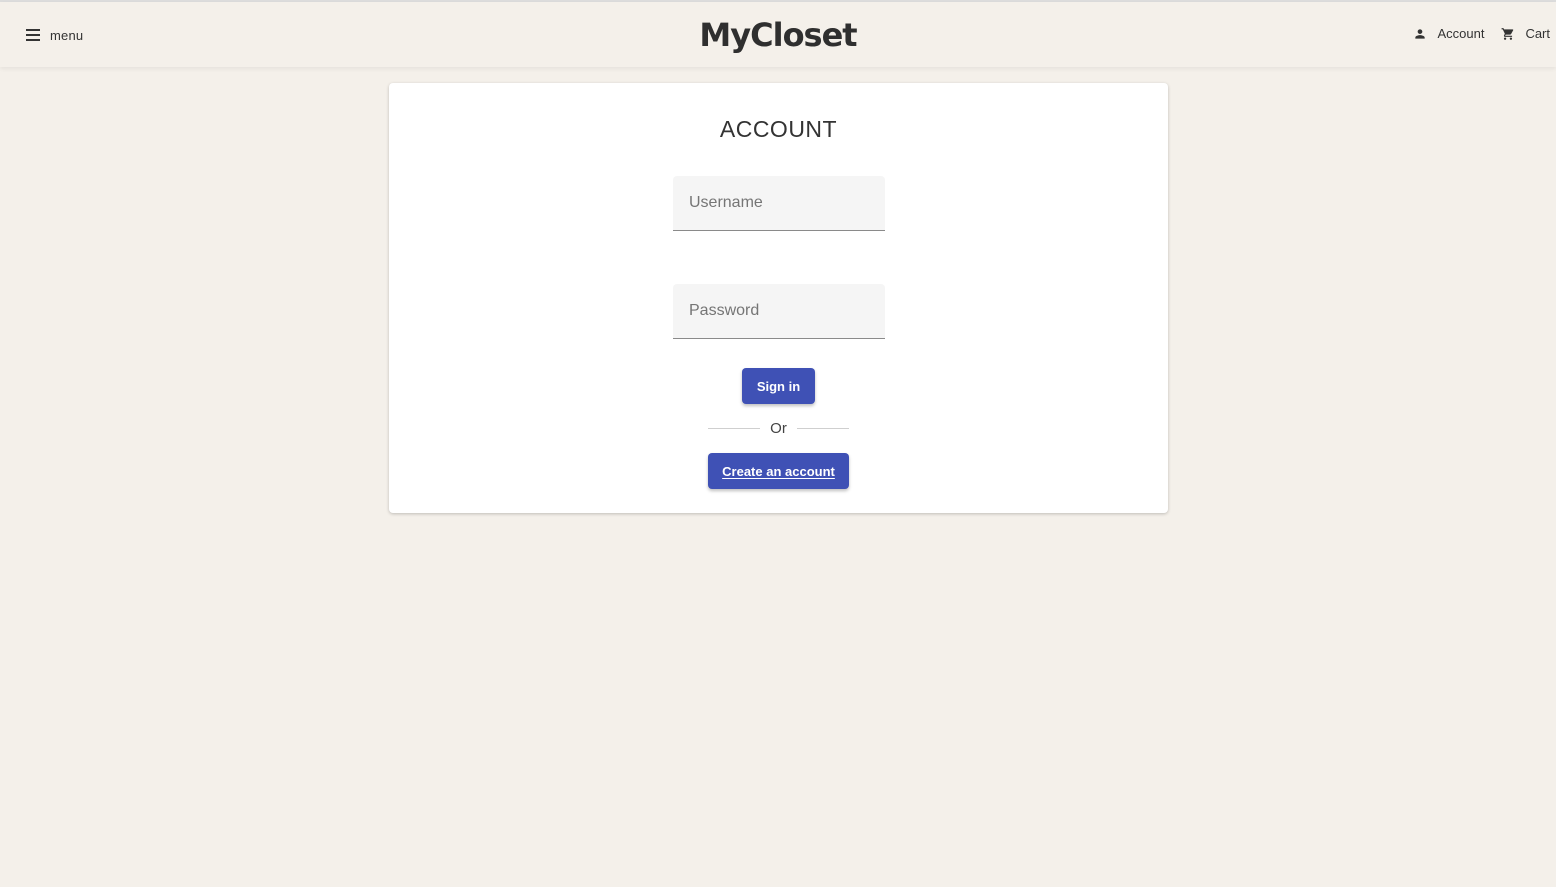 The image size is (1556, 887). What do you see at coordinates (823, 428) in the screenshot?
I see `divider-line-right` at bounding box center [823, 428].